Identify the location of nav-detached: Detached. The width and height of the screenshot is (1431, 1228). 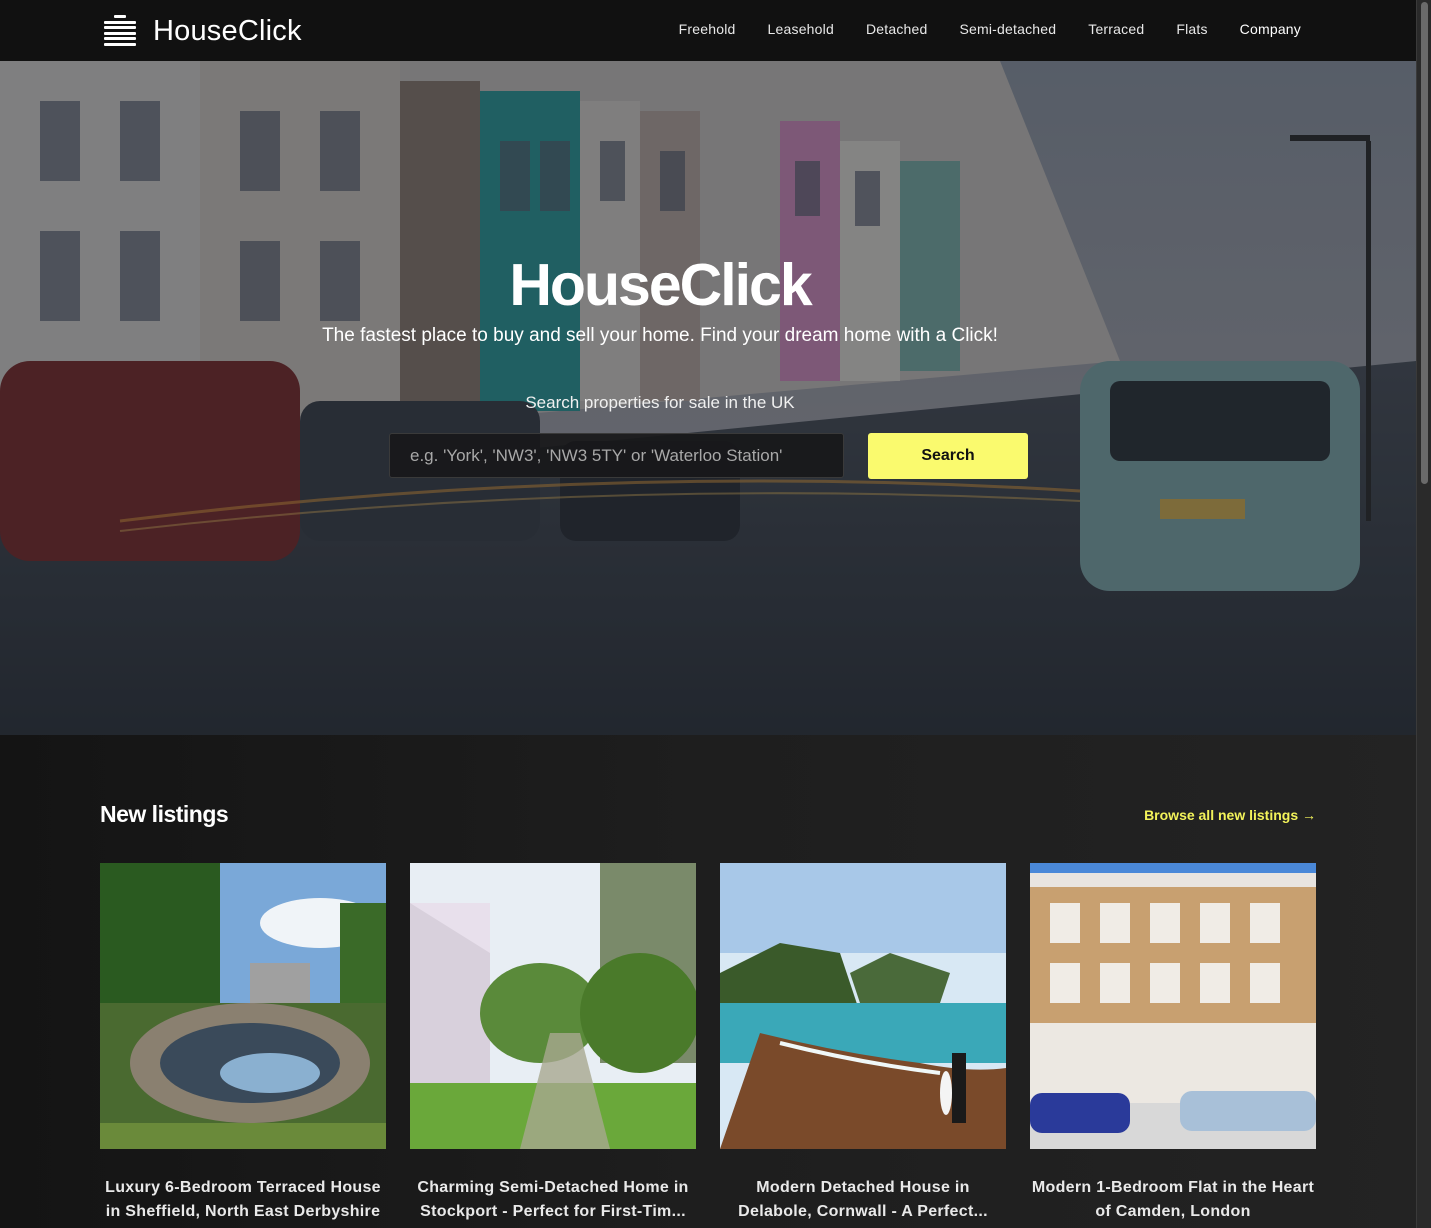
(897, 29).